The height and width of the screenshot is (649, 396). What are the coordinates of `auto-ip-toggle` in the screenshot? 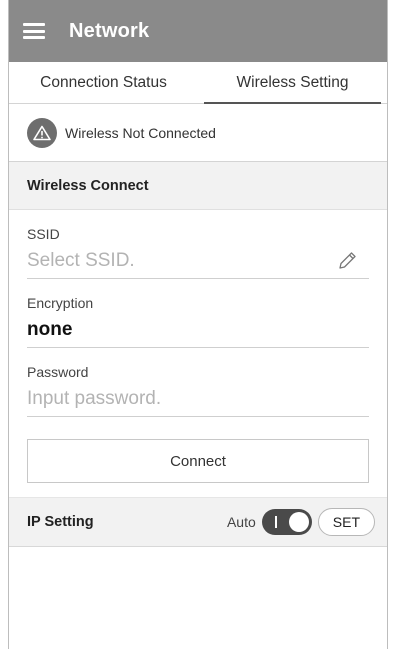 It's located at (286, 522).